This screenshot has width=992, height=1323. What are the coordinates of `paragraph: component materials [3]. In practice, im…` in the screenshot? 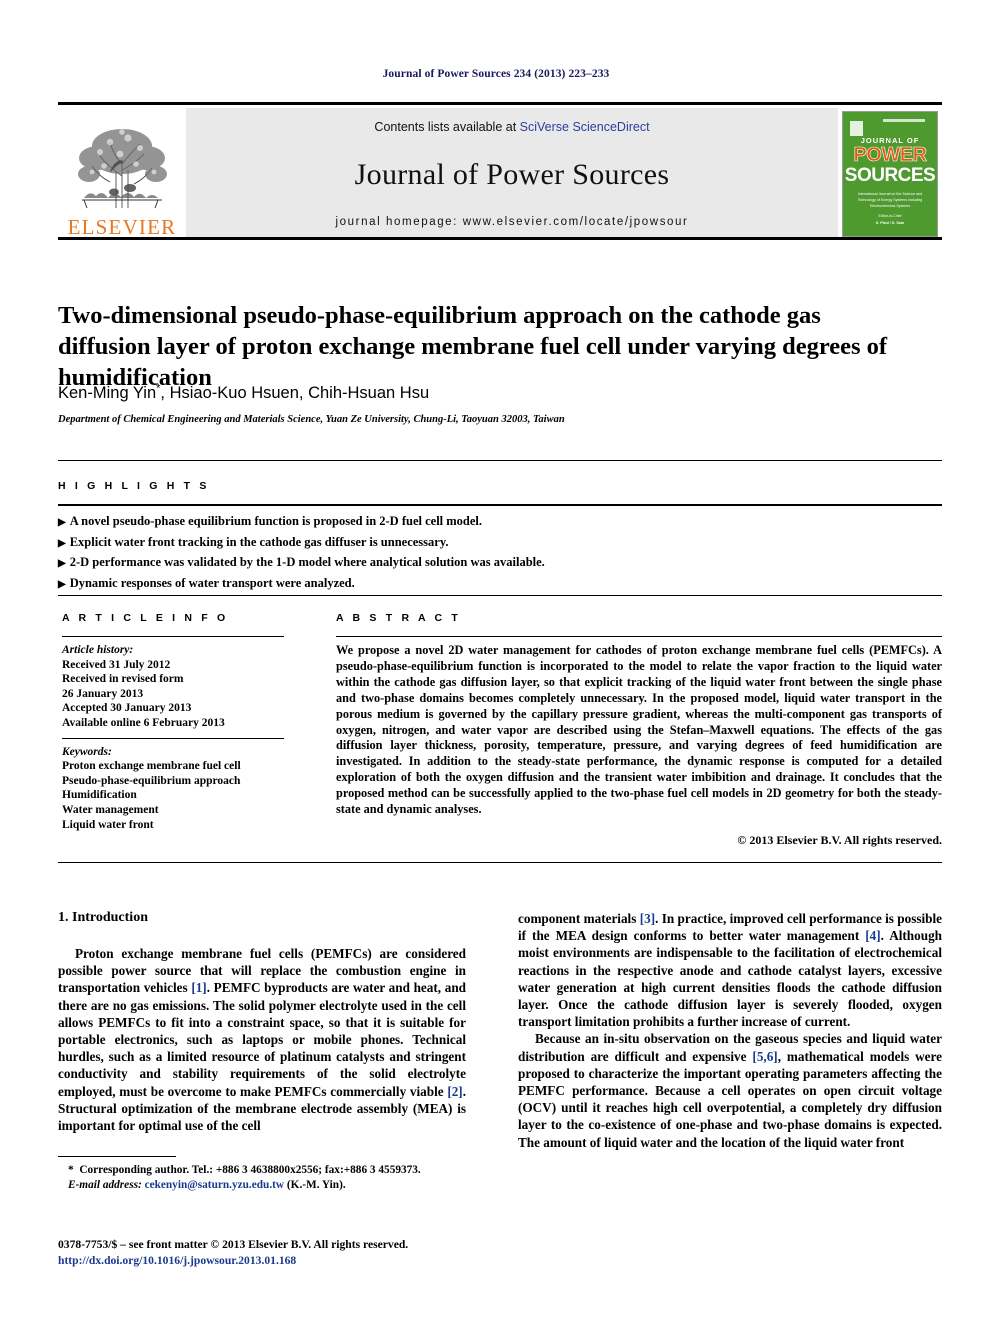 It's located at (730, 970).